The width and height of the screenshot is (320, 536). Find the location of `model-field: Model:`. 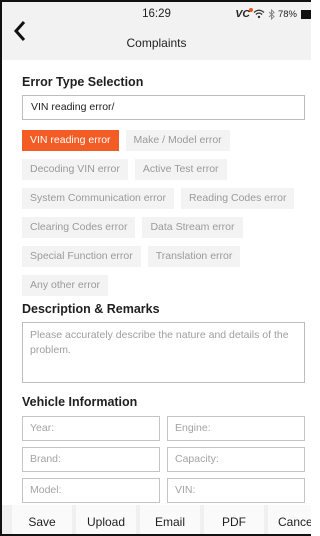

model-field: Model: is located at coordinates (91, 490).